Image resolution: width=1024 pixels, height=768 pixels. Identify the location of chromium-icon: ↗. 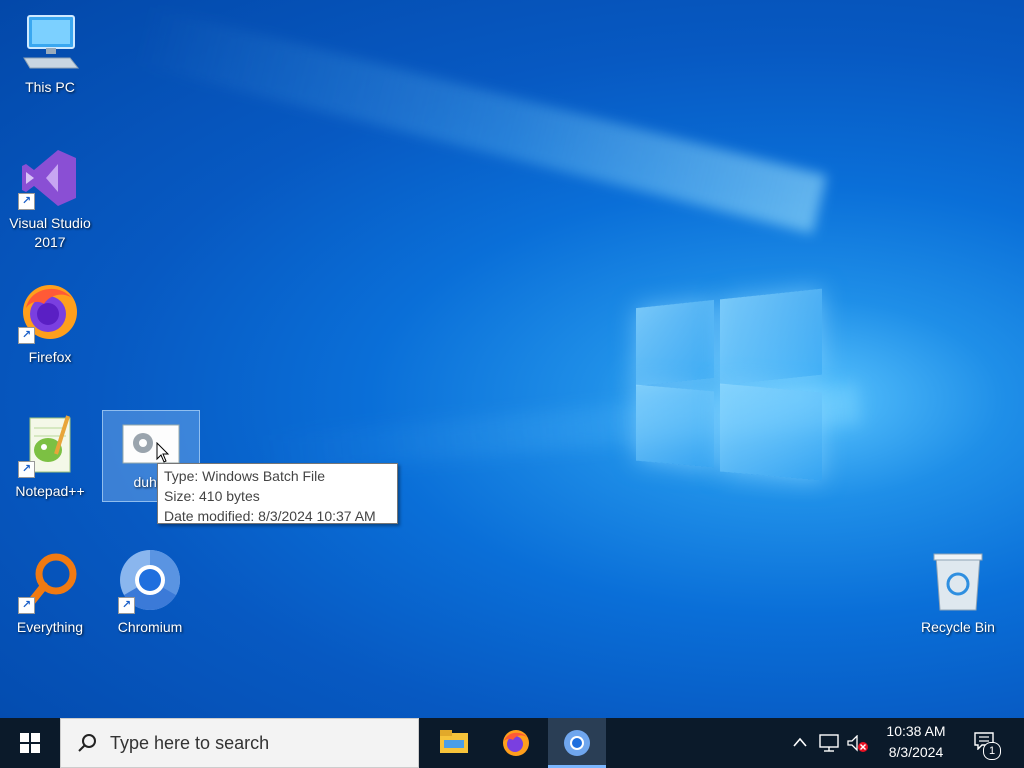
(150, 582).